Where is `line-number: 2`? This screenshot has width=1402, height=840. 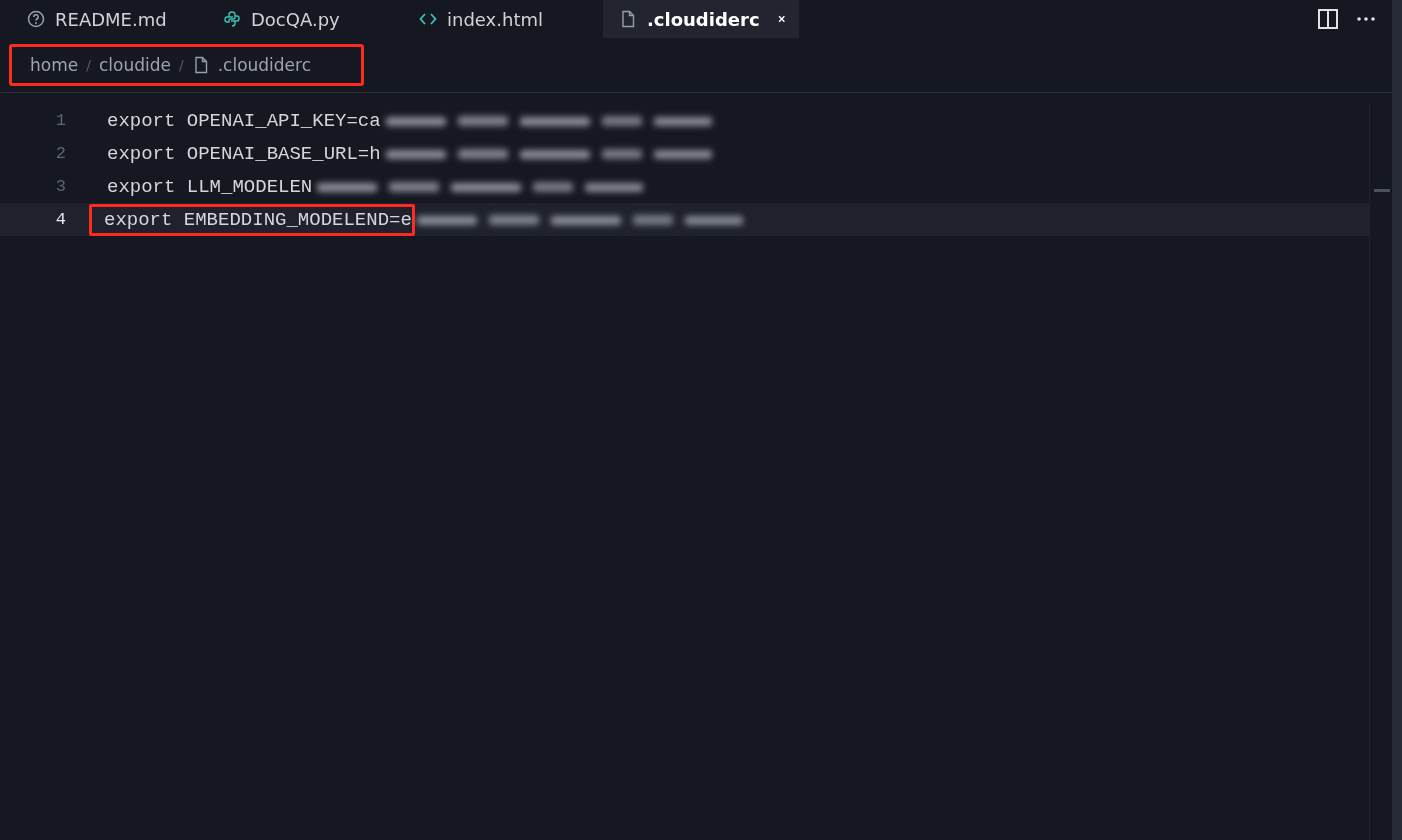 line-number: 2 is located at coordinates (60, 153).